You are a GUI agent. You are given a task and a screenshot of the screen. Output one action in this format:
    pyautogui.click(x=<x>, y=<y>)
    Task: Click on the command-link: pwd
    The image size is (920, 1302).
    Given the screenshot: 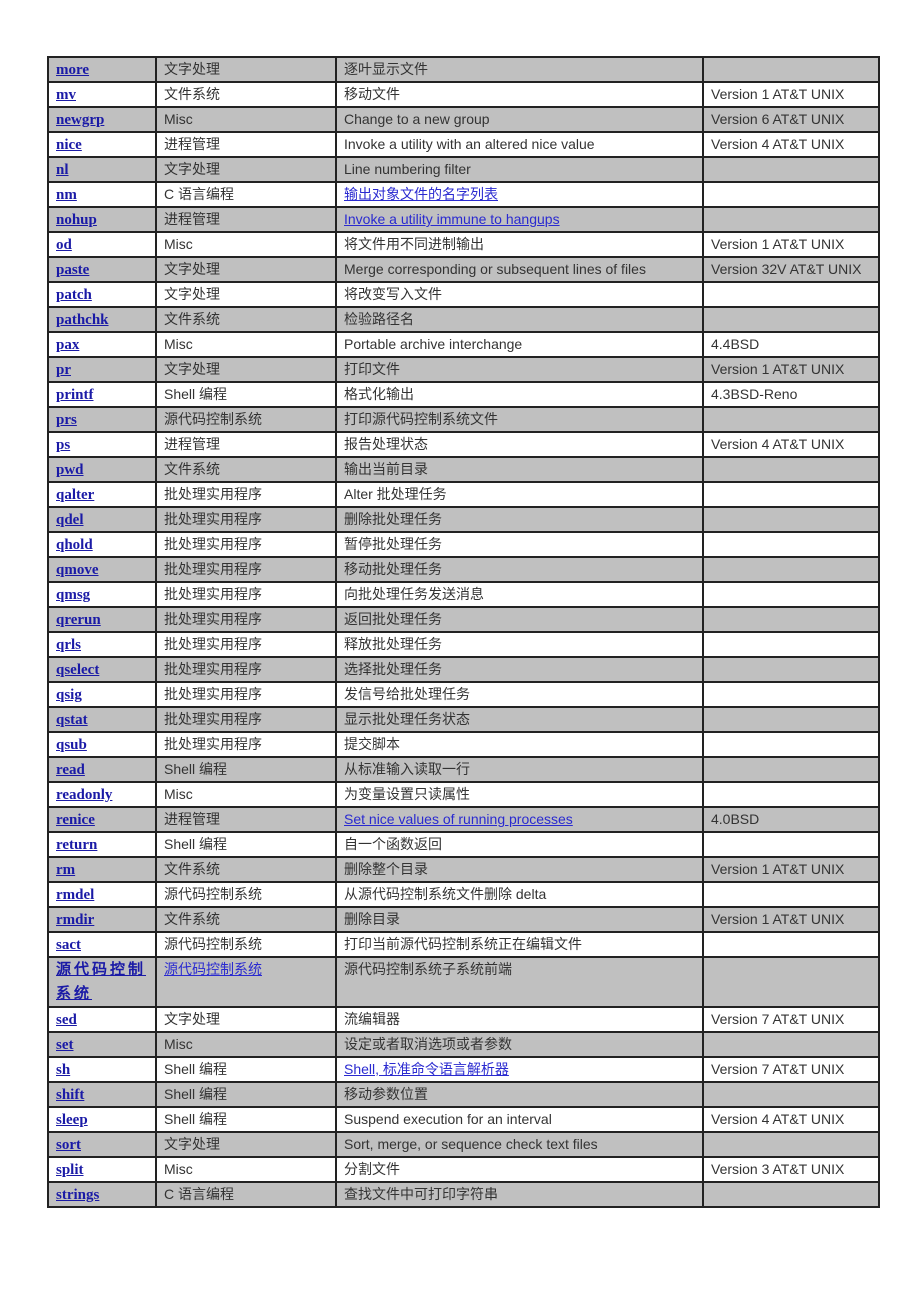 What is the action you would take?
    pyautogui.click(x=70, y=470)
    